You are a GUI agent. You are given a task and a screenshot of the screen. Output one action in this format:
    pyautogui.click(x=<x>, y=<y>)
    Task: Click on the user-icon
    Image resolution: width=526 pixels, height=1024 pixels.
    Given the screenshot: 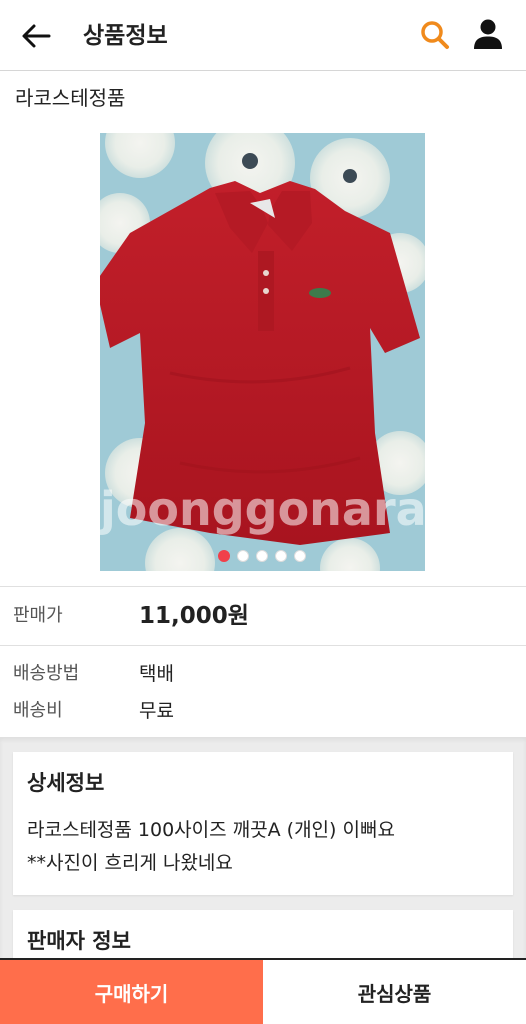 What is the action you would take?
    pyautogui.click(x=488, y=34)
    